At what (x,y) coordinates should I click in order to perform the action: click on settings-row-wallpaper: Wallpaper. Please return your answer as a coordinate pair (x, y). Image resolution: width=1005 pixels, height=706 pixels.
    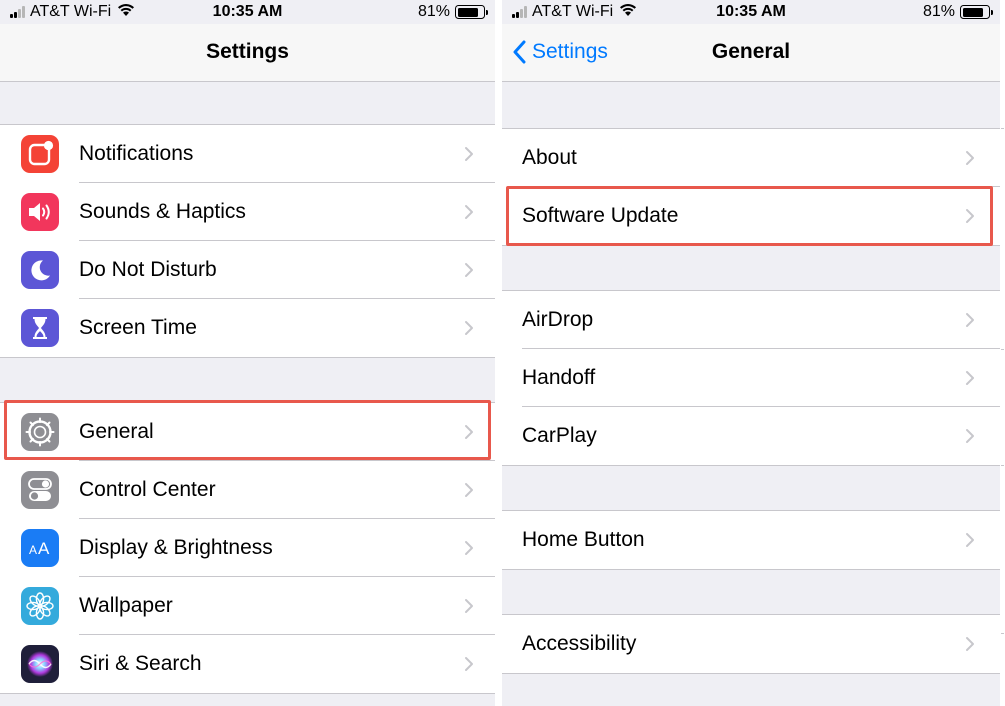
    Looking at the image, I should click on (247, 606).